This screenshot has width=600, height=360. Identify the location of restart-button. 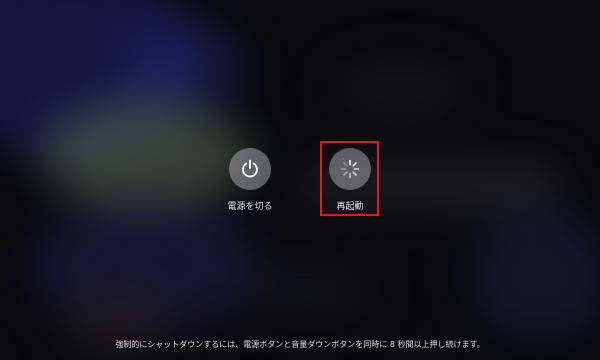
(350, 169).